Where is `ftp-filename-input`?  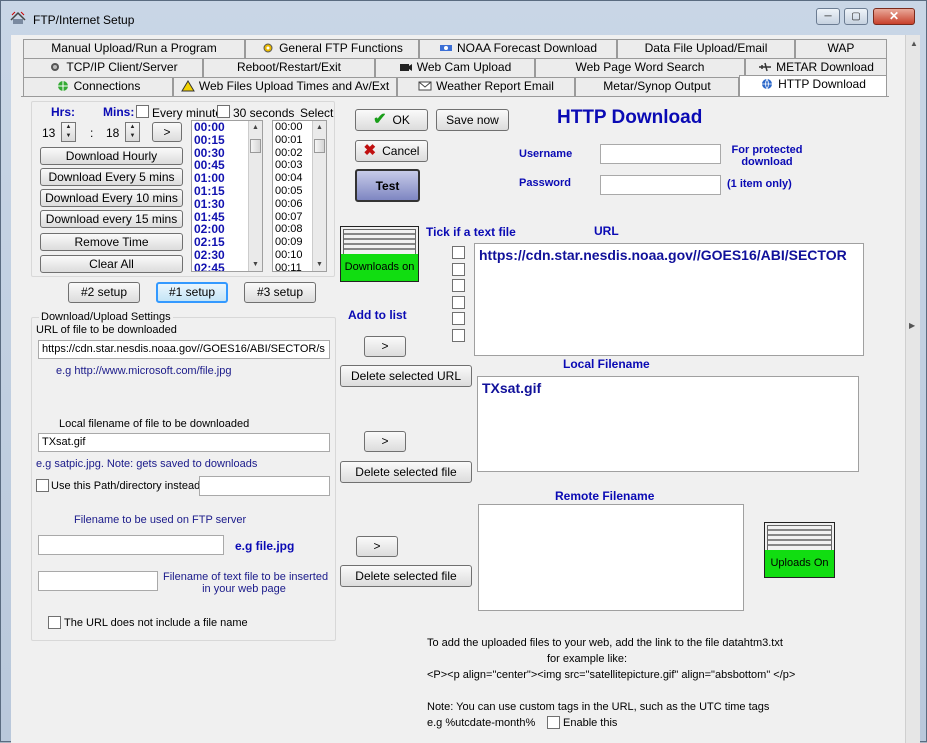 ftp-filename-input is located at coordinates (131, 545).